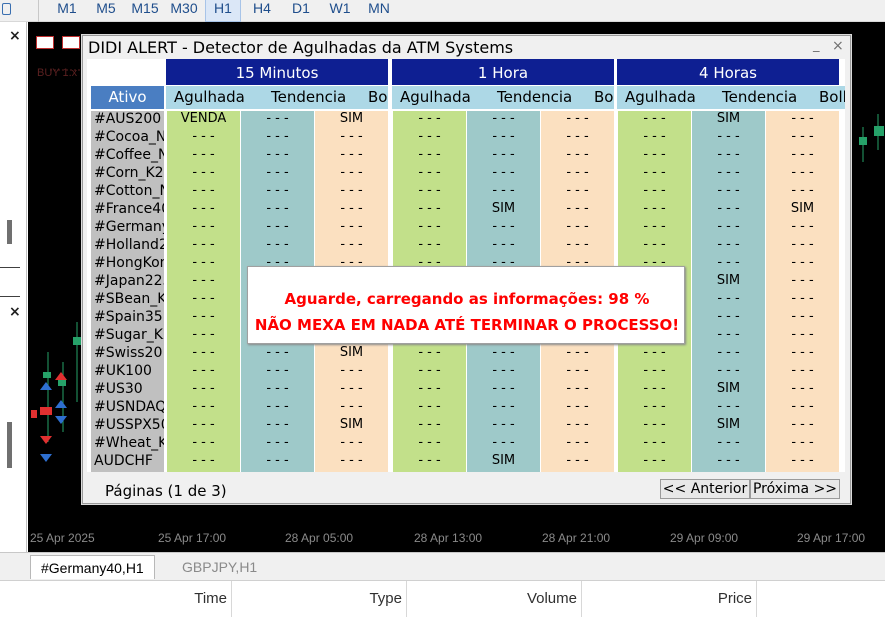 Image resolution: width=885 pixels, height=617 pixels. I want to click on symbol-label: #UK100, so click(129, 371).